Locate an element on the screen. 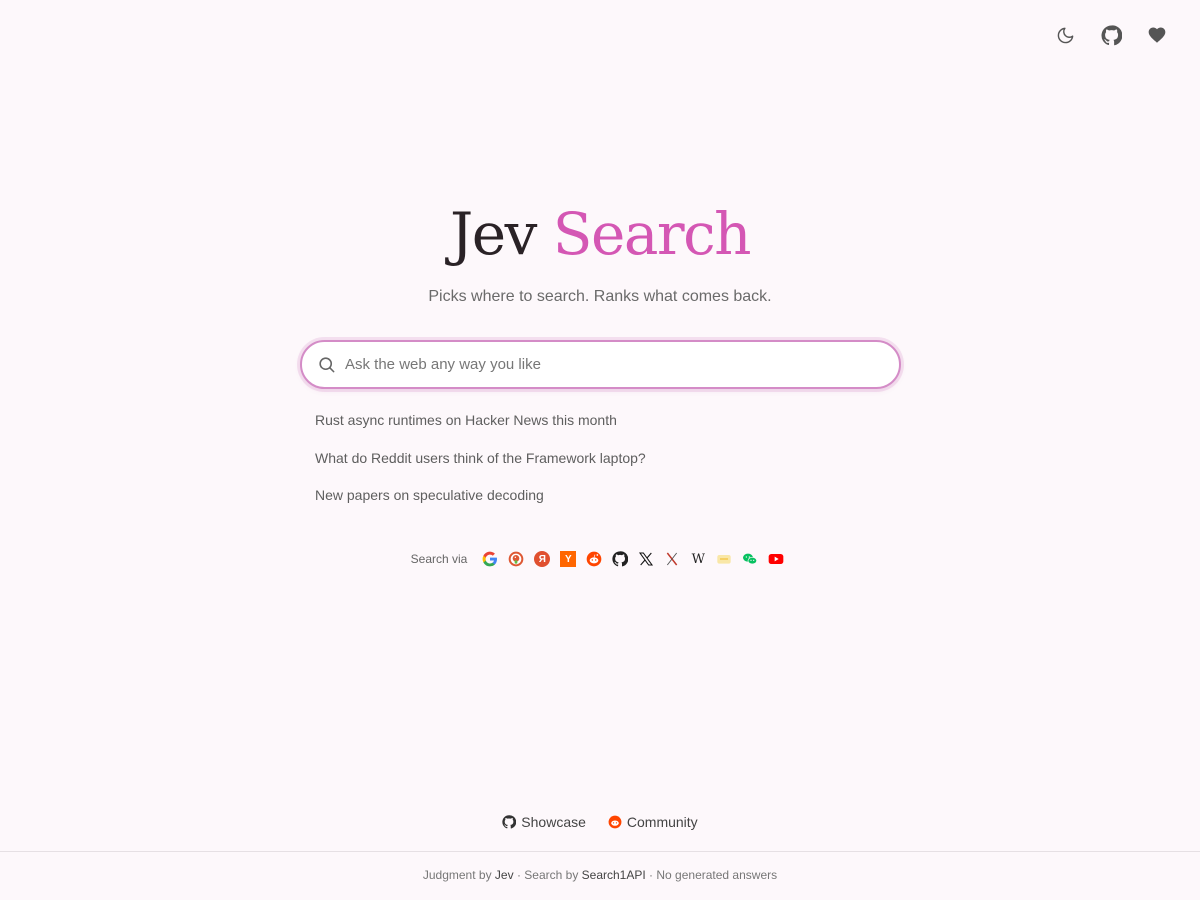  footer-links: Showcase Community is located at coordinates (600, 822).